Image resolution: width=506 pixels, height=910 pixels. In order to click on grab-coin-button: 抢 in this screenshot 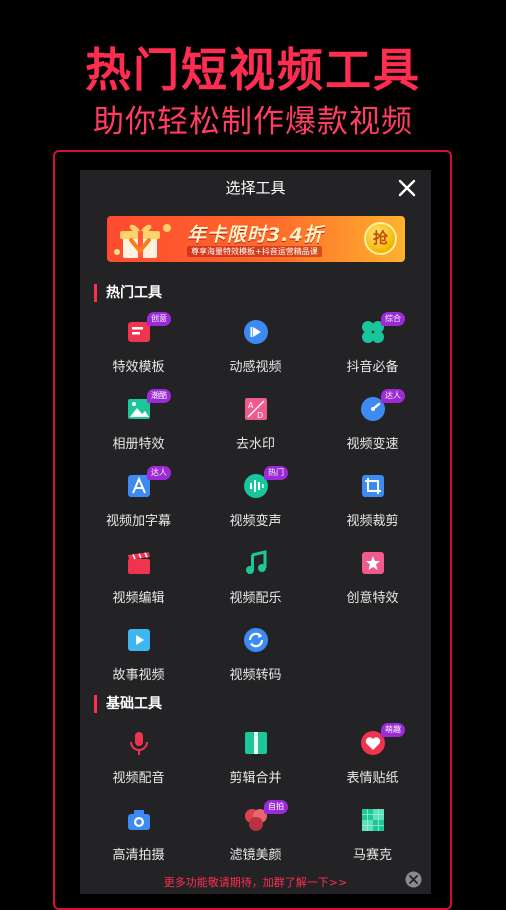, I will do `click(380, 238)`.